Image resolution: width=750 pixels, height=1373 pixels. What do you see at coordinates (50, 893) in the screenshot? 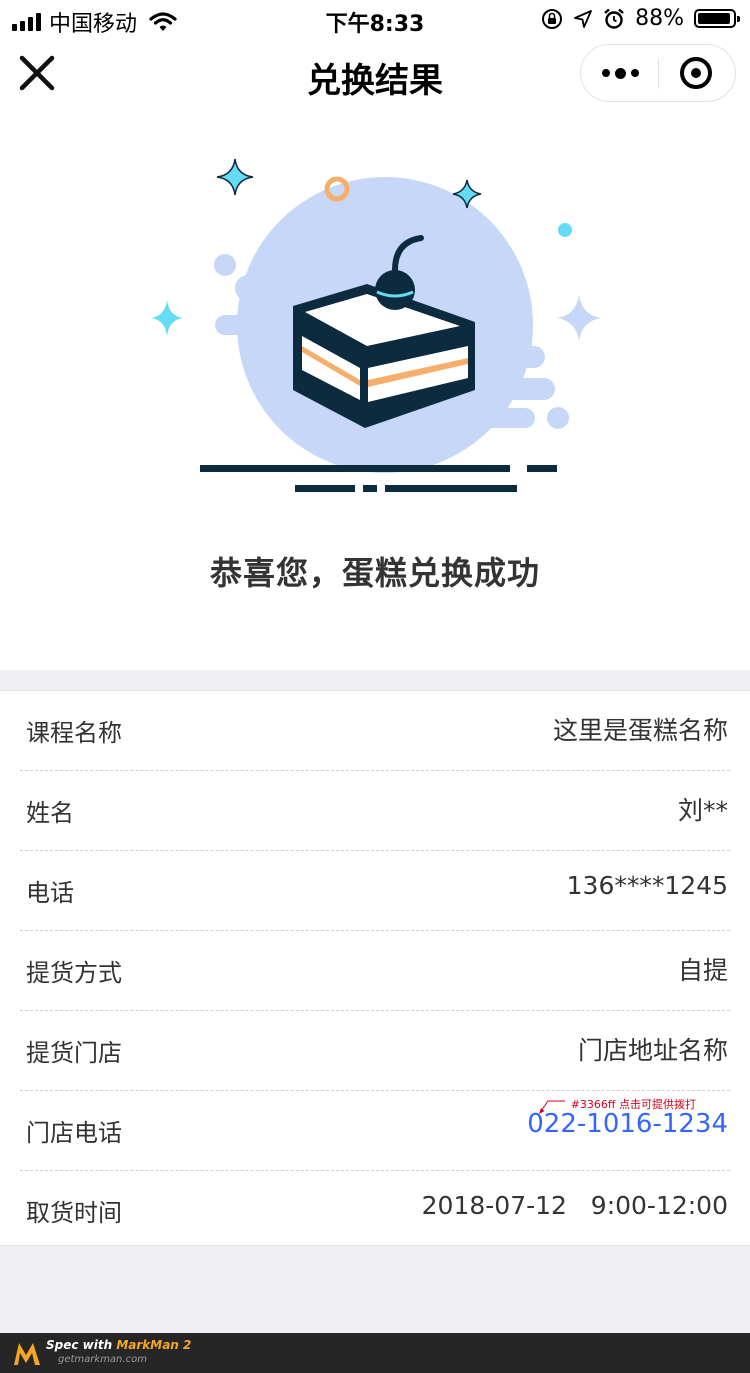
I see `detail-label: 电话` at bounding box center [50, 893].